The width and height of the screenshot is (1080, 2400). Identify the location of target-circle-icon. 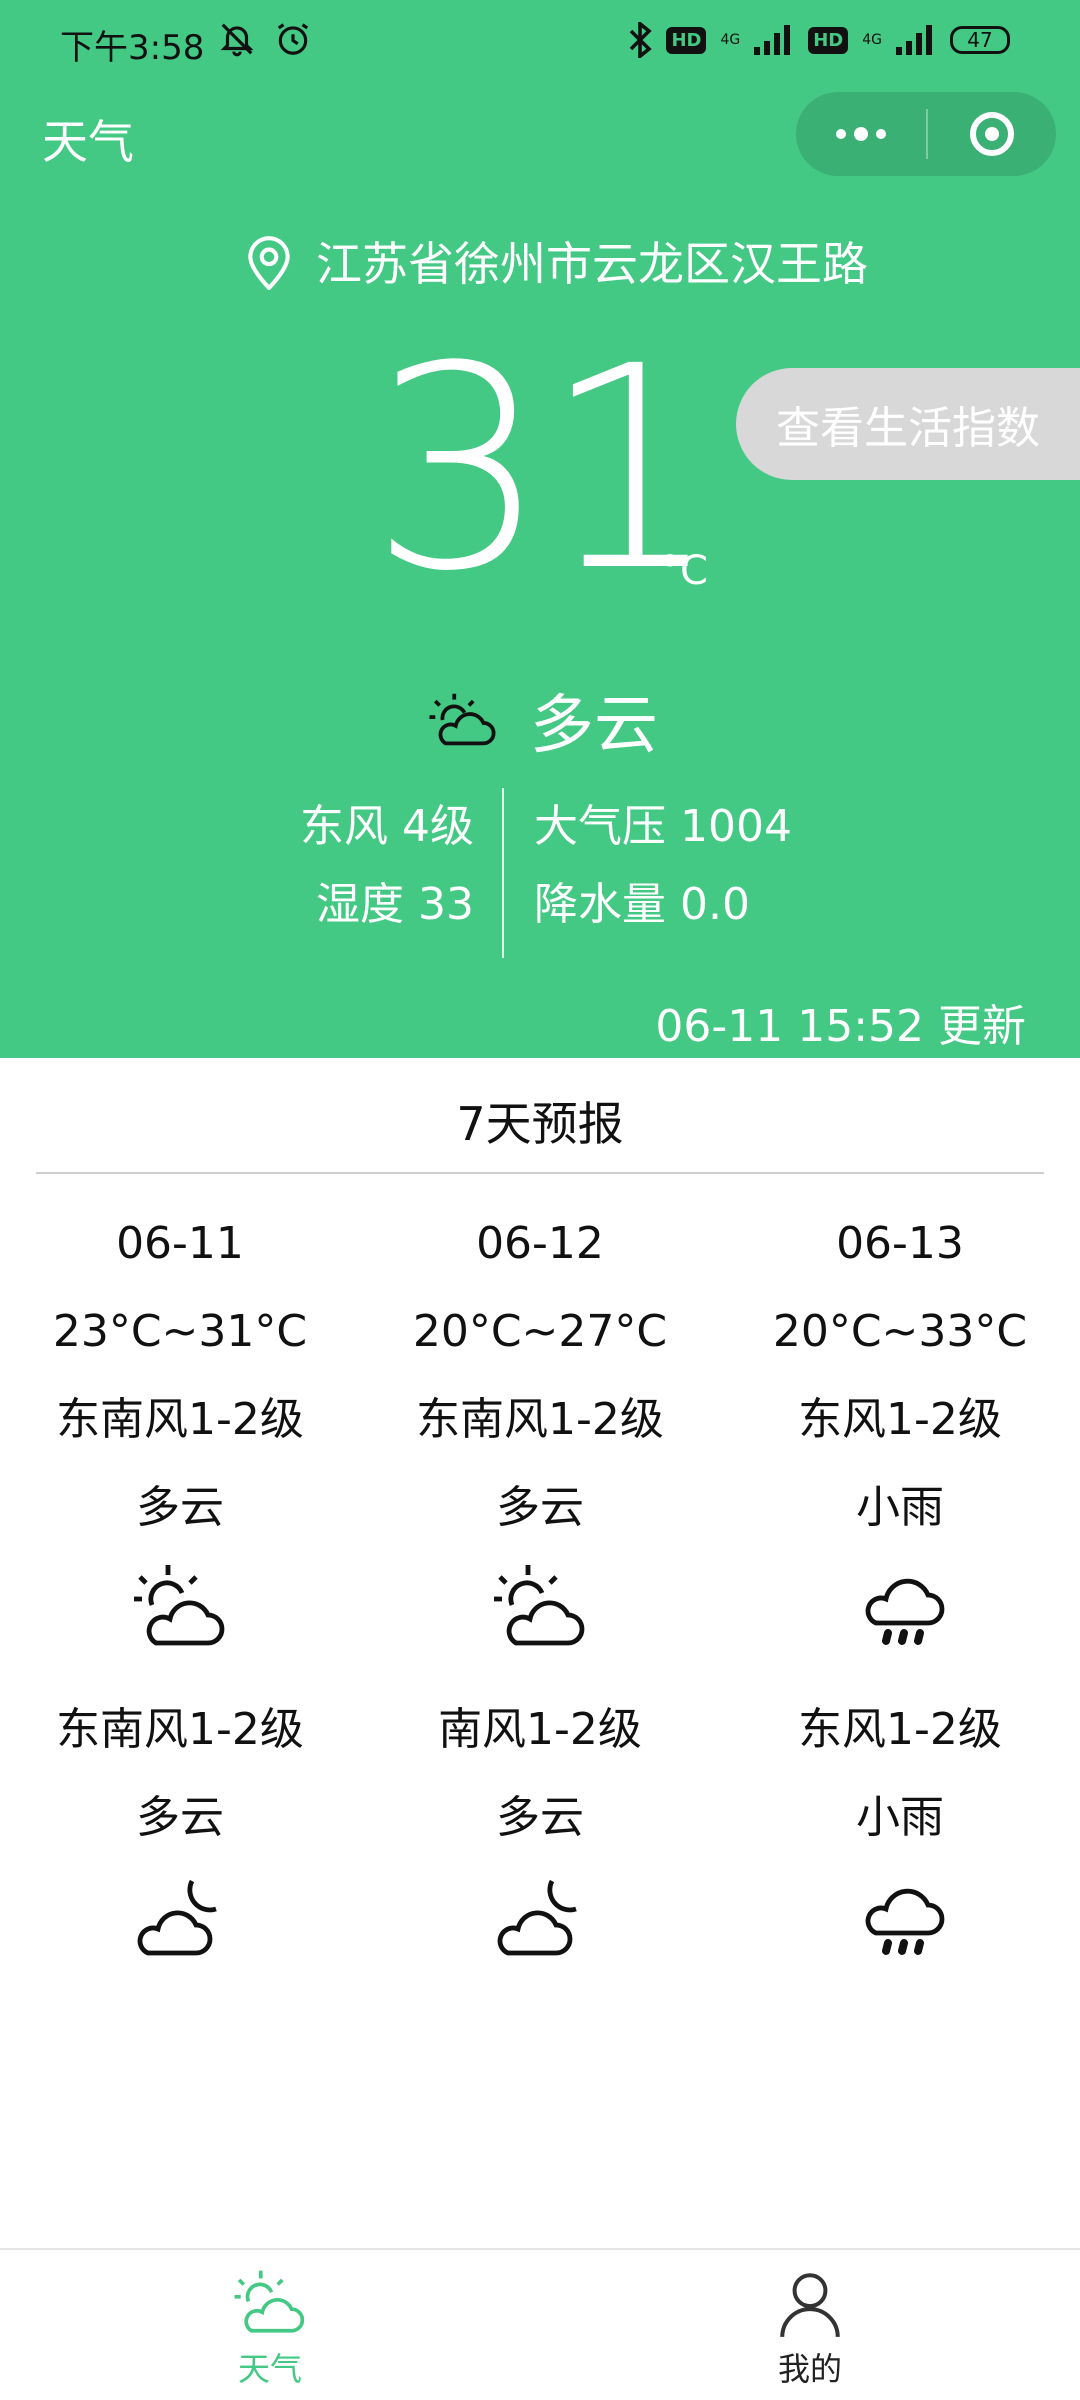
(992, 134).